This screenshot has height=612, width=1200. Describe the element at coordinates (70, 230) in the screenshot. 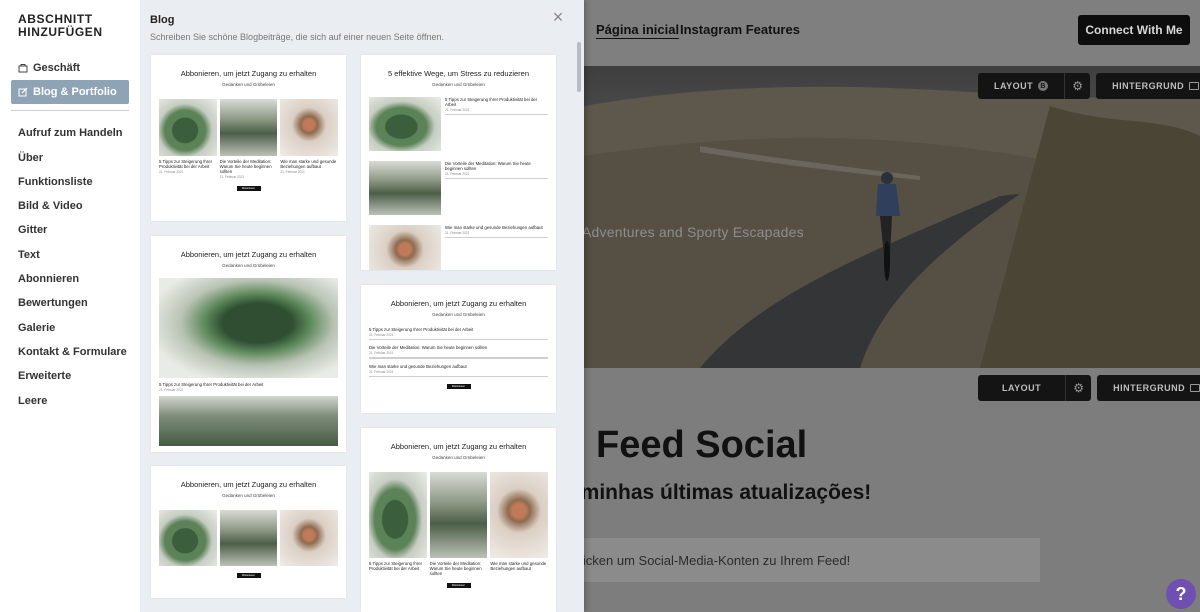

I see `category-item: Gitter` at that location.